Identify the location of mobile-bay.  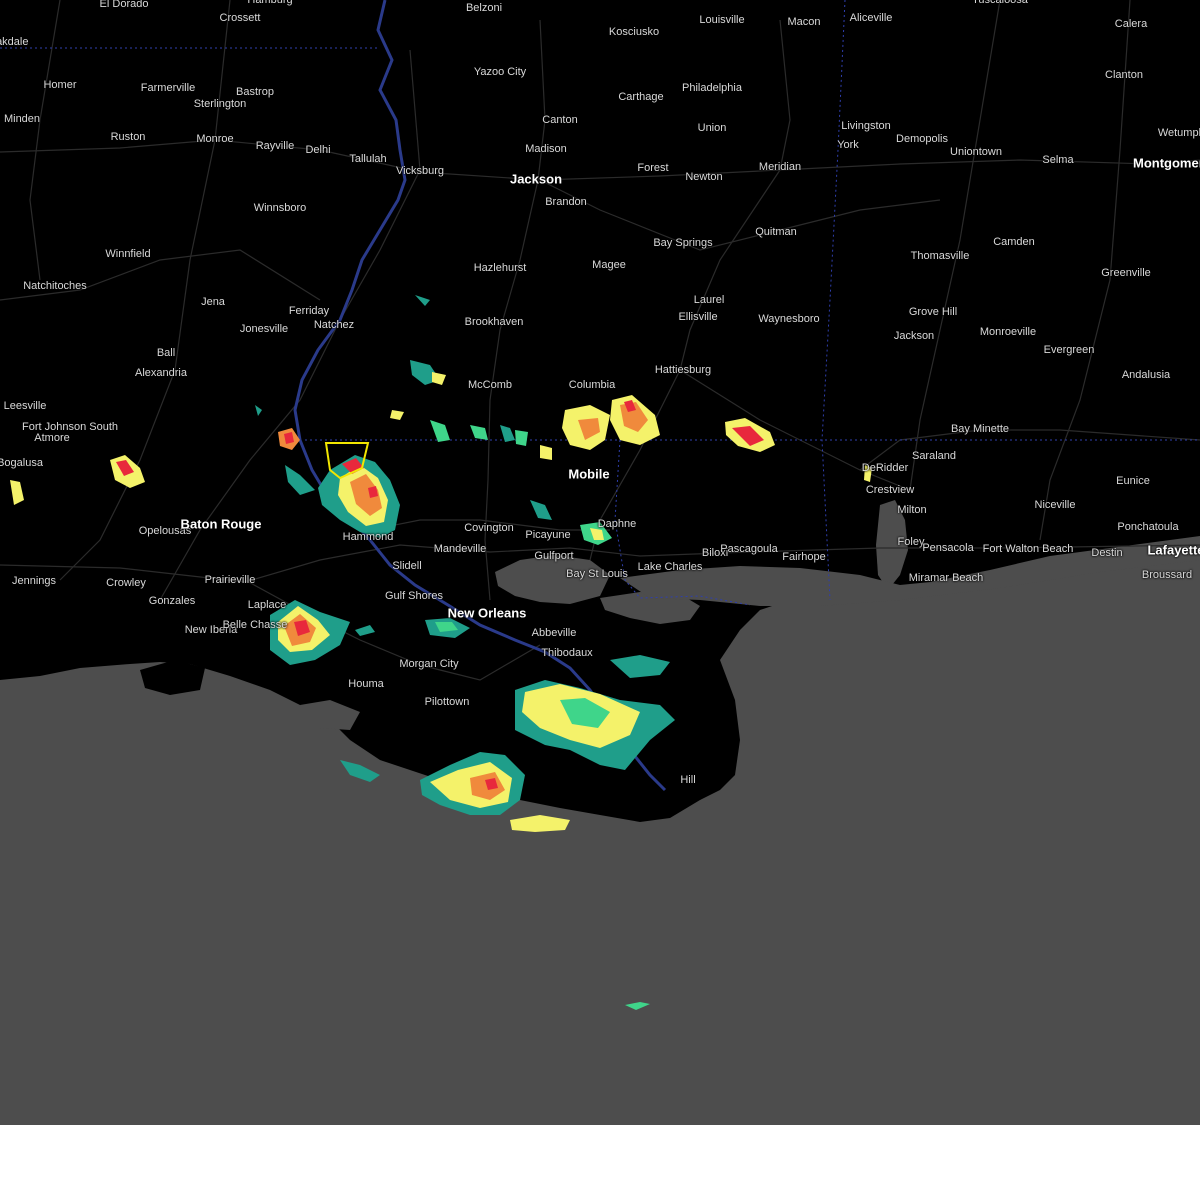
(892, 545).